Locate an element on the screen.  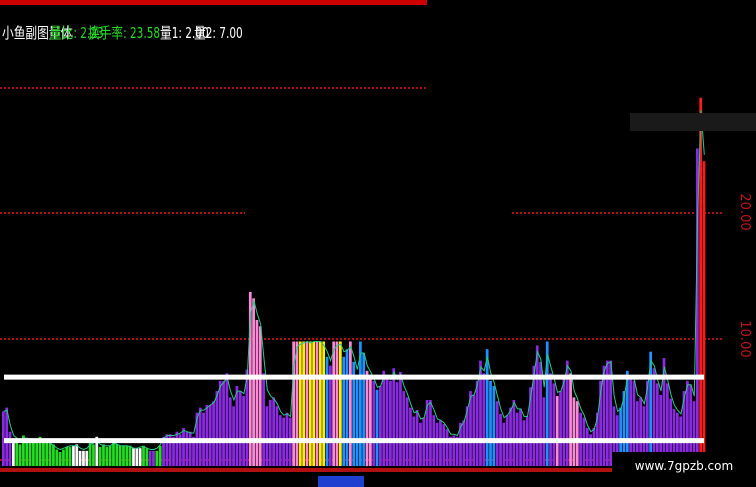
top-border is located at coordinates (213, 2).